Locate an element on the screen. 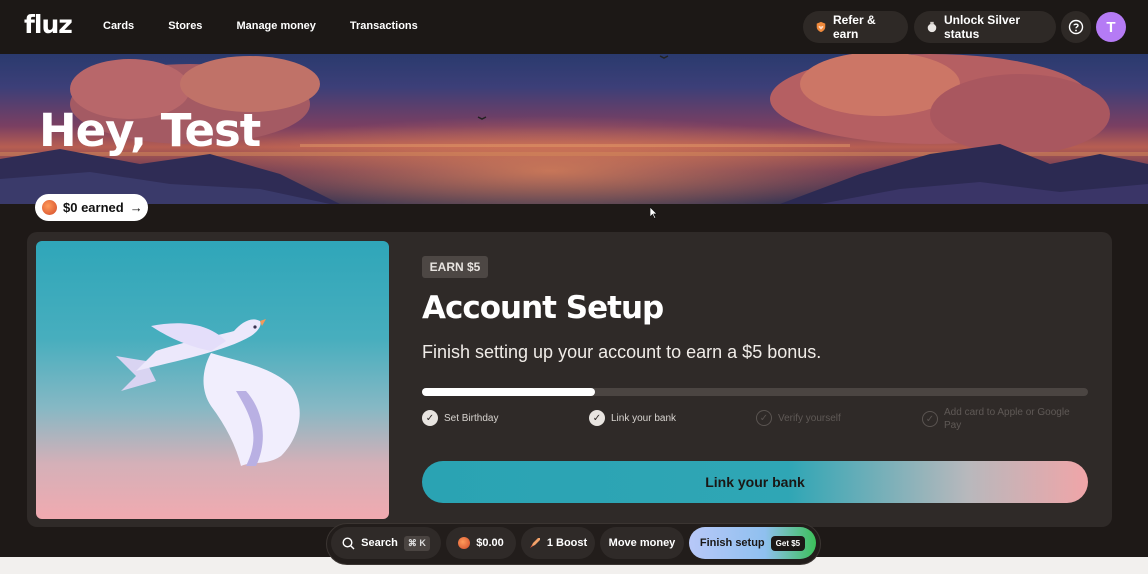  greeting-heading: Hey, Test is located at coordinates (150, 130).